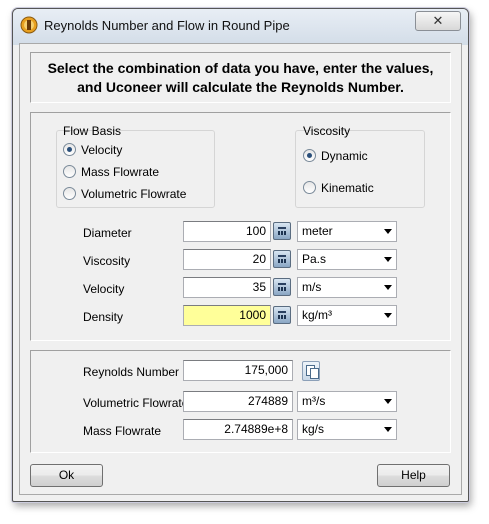 This screenshot has height=524, width=489. I want to click on diameter-unit-value: meter, so click(317, 231).